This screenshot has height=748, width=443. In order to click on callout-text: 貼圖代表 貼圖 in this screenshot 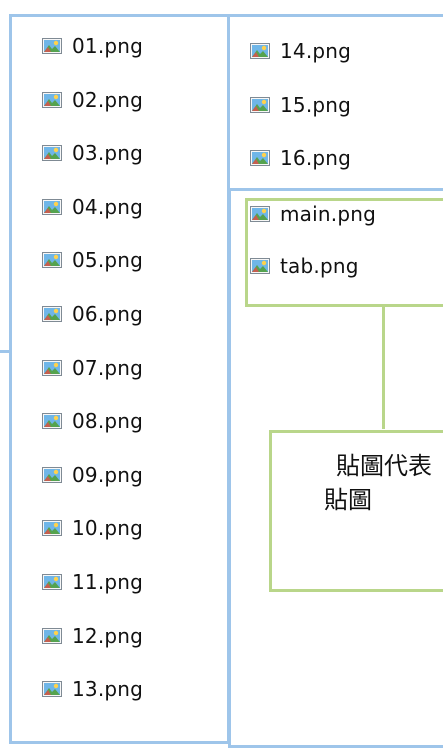, I will do `click(363, 483)`.